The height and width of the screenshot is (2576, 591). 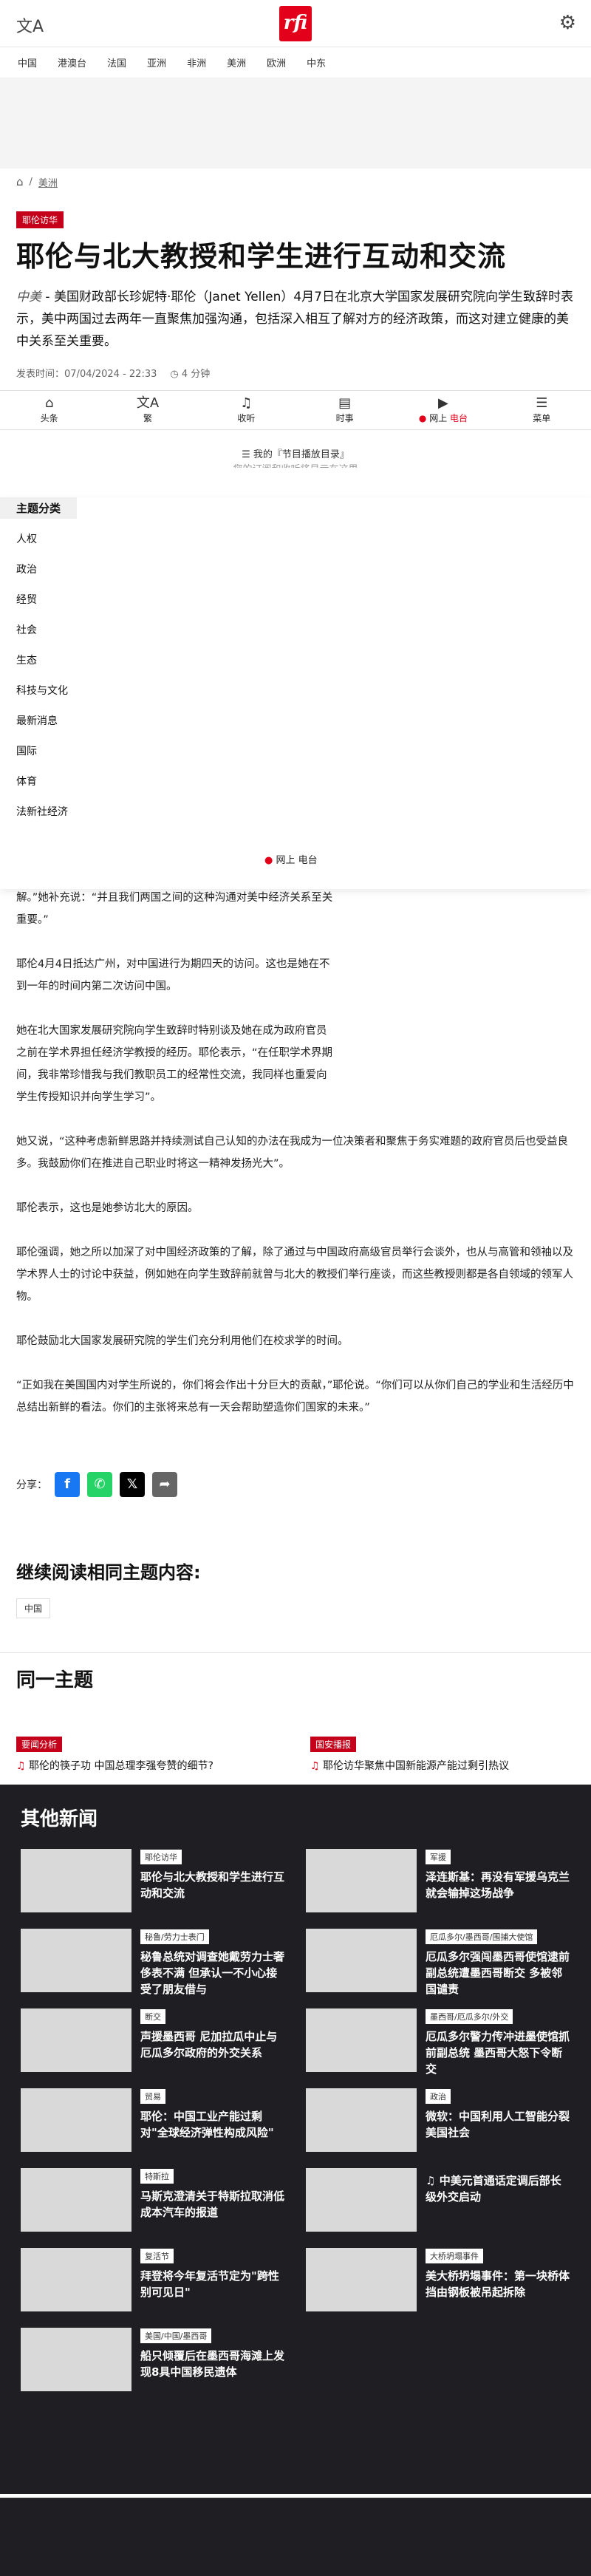 I want to click on continue-heading: 继续阅读相同主题内容:, so click(x=108, y=1572).